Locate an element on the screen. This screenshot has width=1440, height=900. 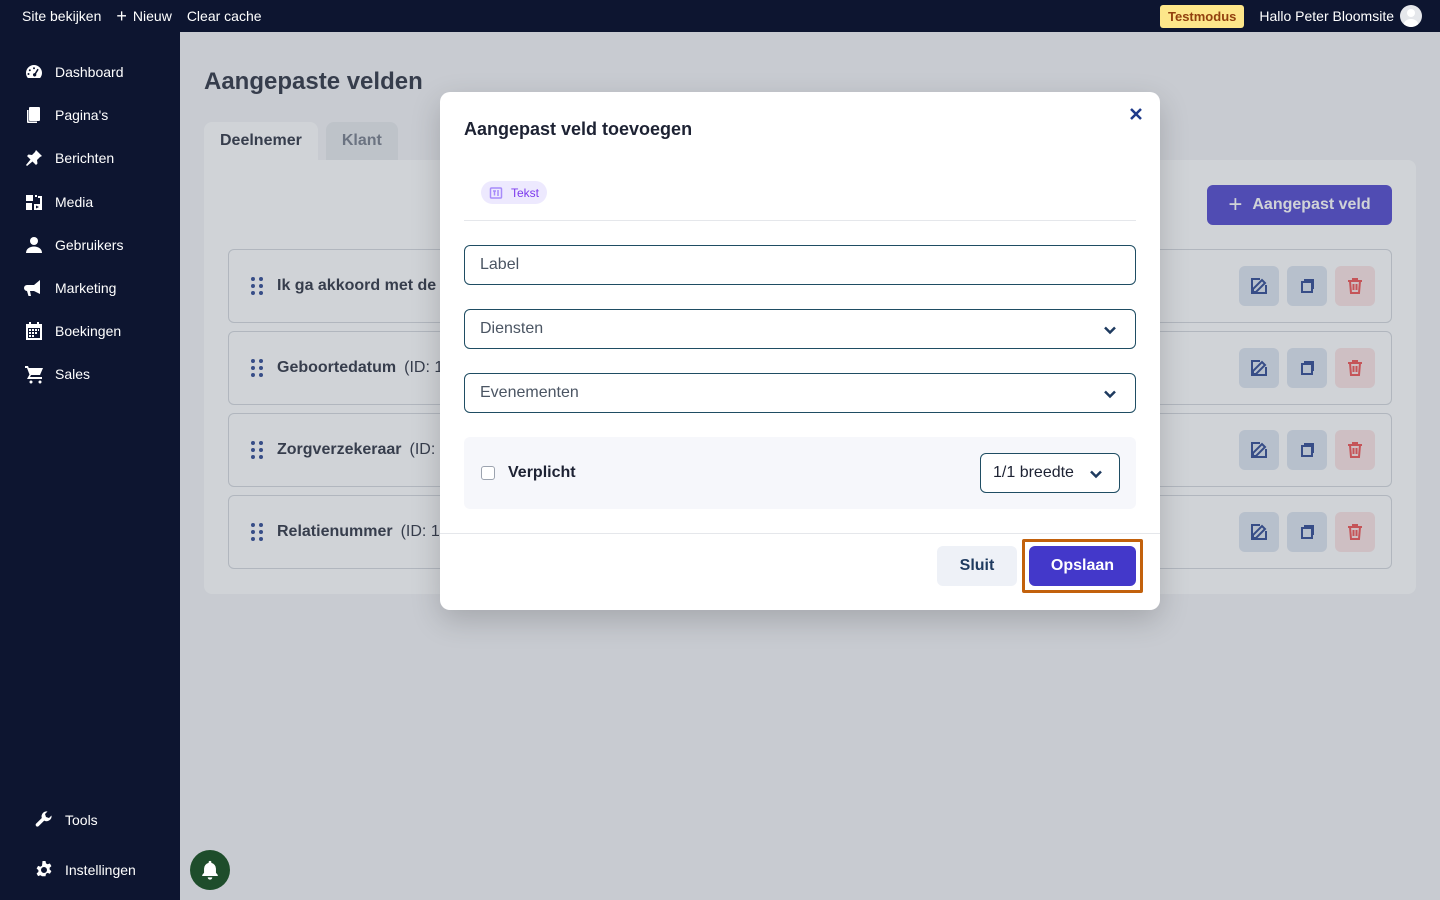
save-button: Opslaan is located at coordinates (1082, 566).